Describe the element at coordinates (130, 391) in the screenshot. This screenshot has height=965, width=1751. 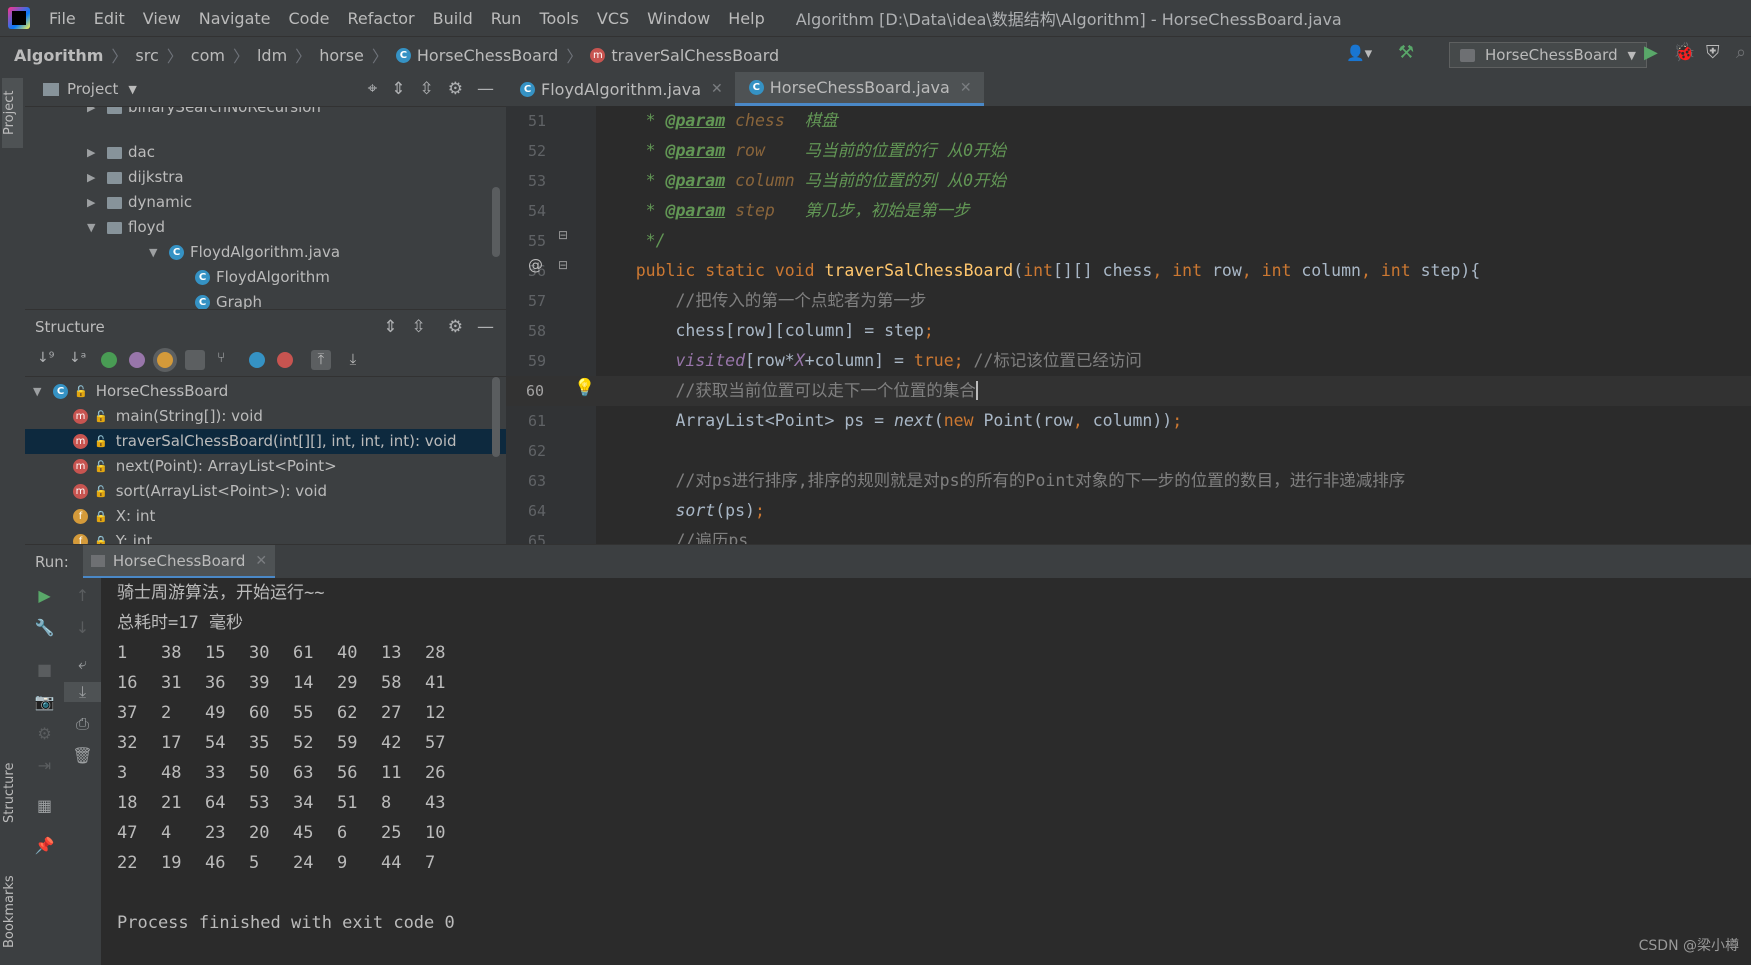
I see `structure-root: ▼ C 🔓 HorseChessBoard` at that location.